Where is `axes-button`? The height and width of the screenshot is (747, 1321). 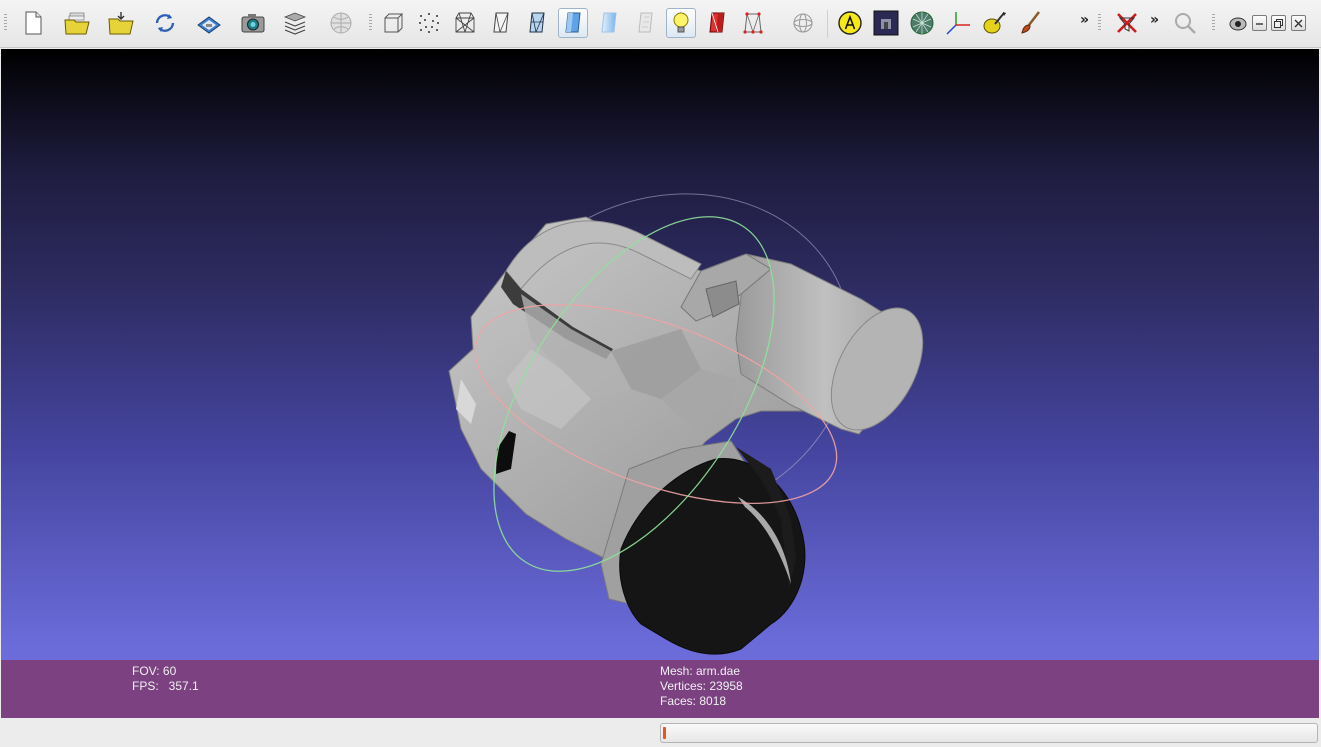 axes-button is located at coordinates (958, 23).